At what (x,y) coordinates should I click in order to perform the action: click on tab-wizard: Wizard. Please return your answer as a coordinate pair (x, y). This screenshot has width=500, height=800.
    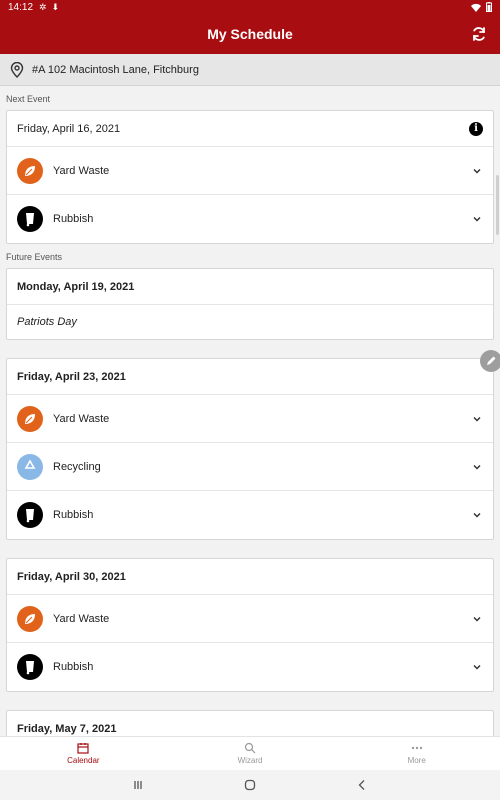
    Looking at the image, I should click on (250, 753).